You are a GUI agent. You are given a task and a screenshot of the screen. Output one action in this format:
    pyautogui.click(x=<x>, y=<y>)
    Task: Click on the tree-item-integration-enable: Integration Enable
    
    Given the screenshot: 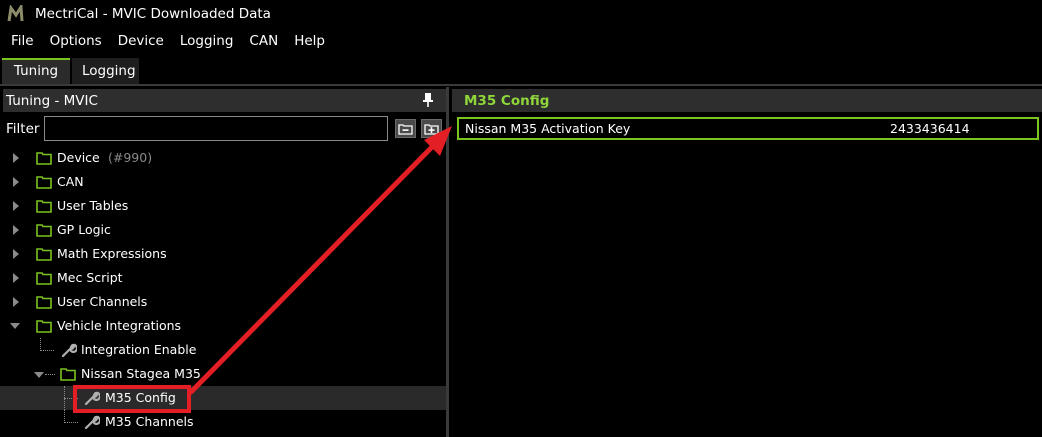 What is the action you would take?
    pyautogui.click(x=223, y=350)
    